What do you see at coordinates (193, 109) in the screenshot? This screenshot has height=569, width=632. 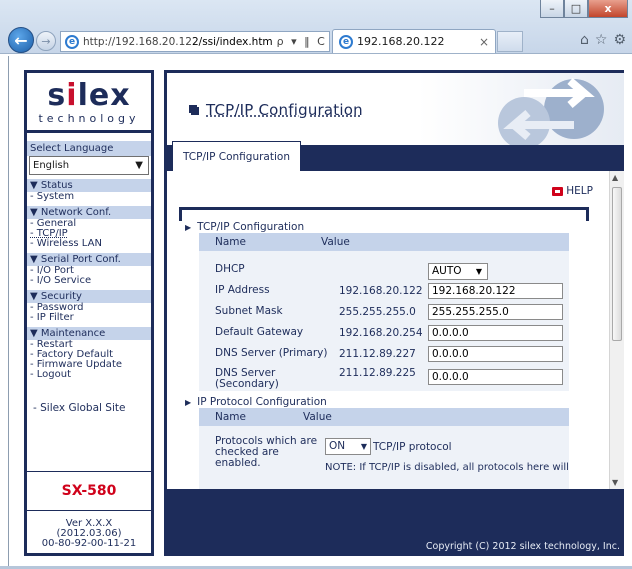 I see `title-square-icon` at bounding box center [193, 109].